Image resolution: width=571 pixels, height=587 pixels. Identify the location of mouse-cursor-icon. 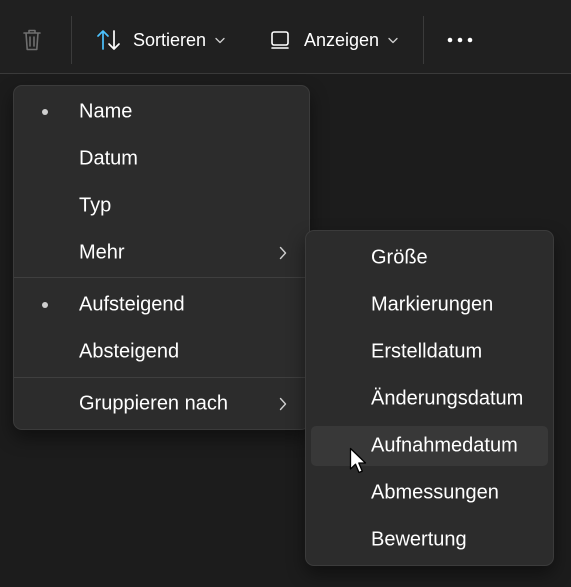
(358, 460).